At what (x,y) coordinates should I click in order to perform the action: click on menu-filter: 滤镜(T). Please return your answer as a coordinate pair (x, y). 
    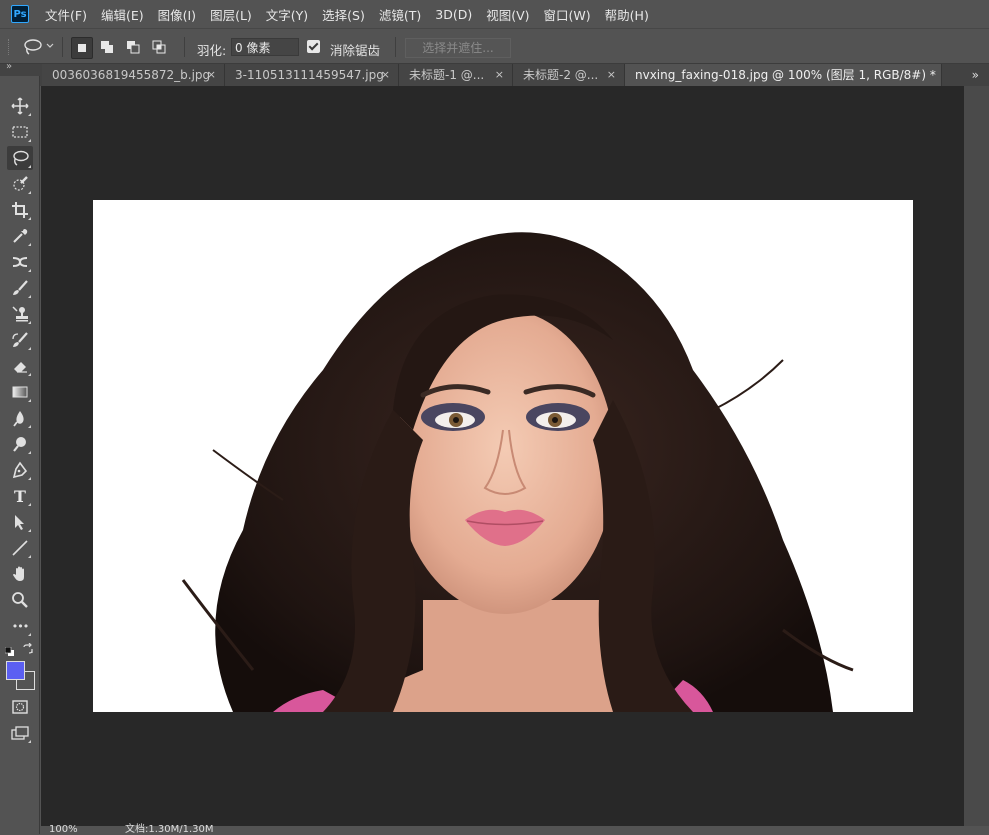
    Looking at the image, I should click on (400, 14).